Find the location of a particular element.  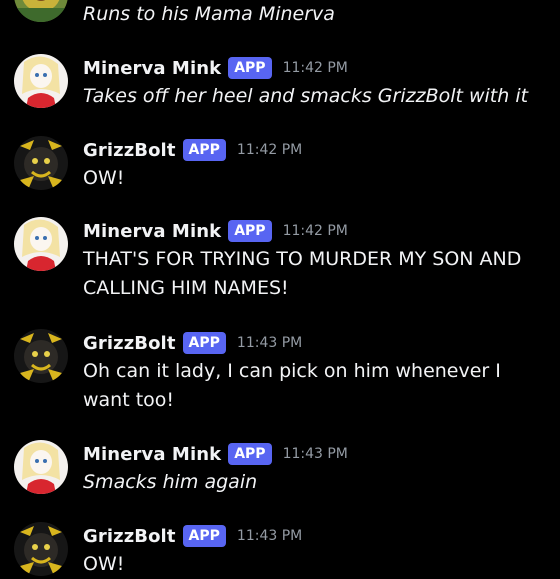

message-header: Minerva Mink APP 11:43 PM is located at coordinates (215, 454).